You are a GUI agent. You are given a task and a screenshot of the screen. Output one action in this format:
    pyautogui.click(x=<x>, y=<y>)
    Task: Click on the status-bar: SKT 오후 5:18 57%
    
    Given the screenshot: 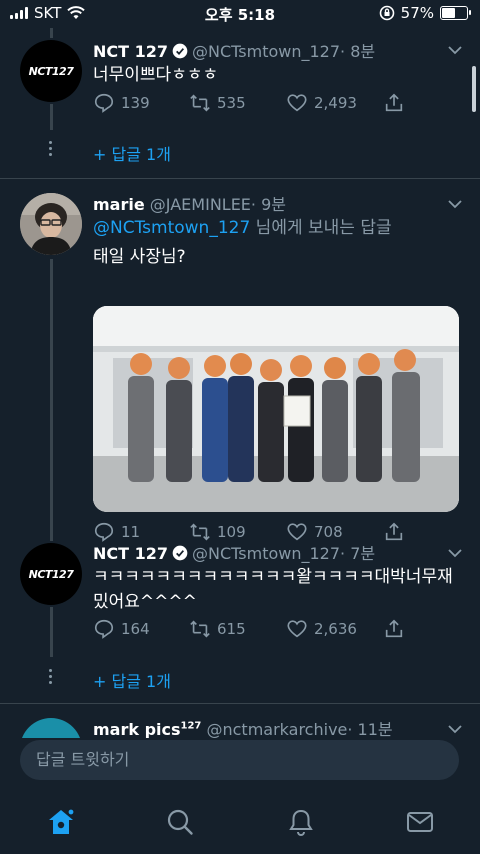 What is the action you would take?
    pyautogui.click(x=240, y=14)
    